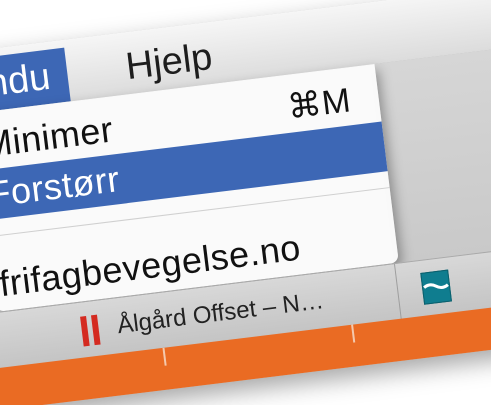 This screenshot has height=405, width=491. Describe the element at coordinates (61, 186) in the screenshot. I see `menu-item-label: Forstørr` at that location.